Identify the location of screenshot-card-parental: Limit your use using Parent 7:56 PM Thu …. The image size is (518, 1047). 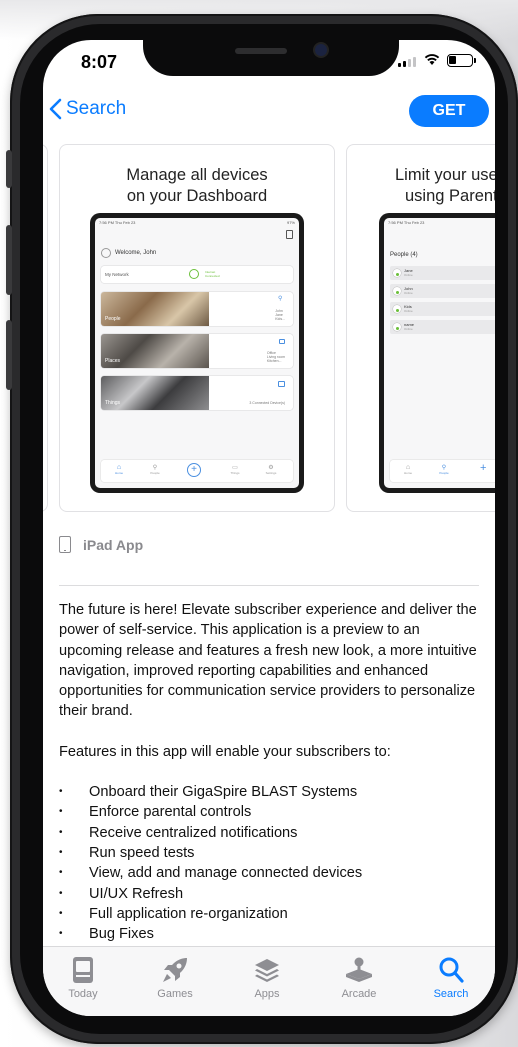
(420, 328).